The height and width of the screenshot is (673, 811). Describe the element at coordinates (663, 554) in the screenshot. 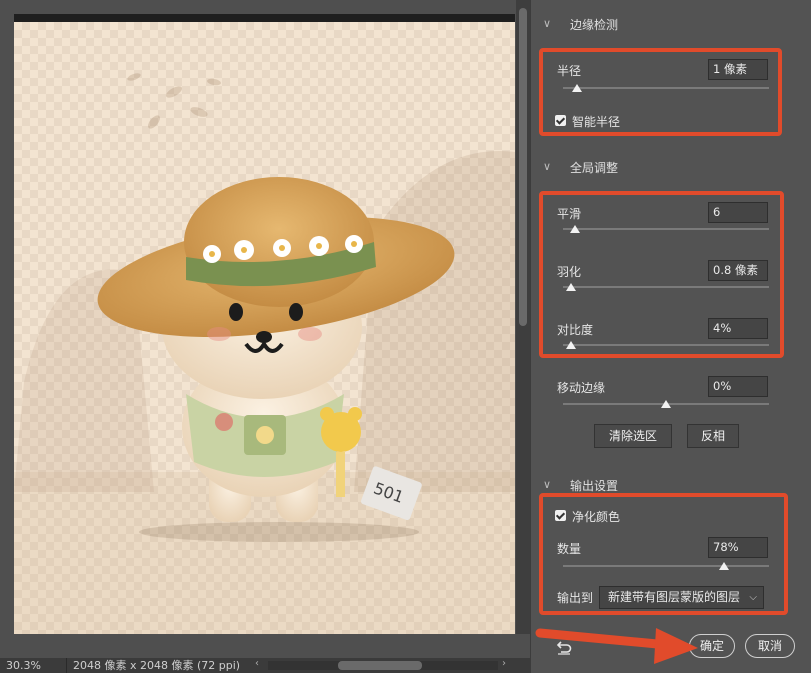

I see `highlight-output-settings` at that location.